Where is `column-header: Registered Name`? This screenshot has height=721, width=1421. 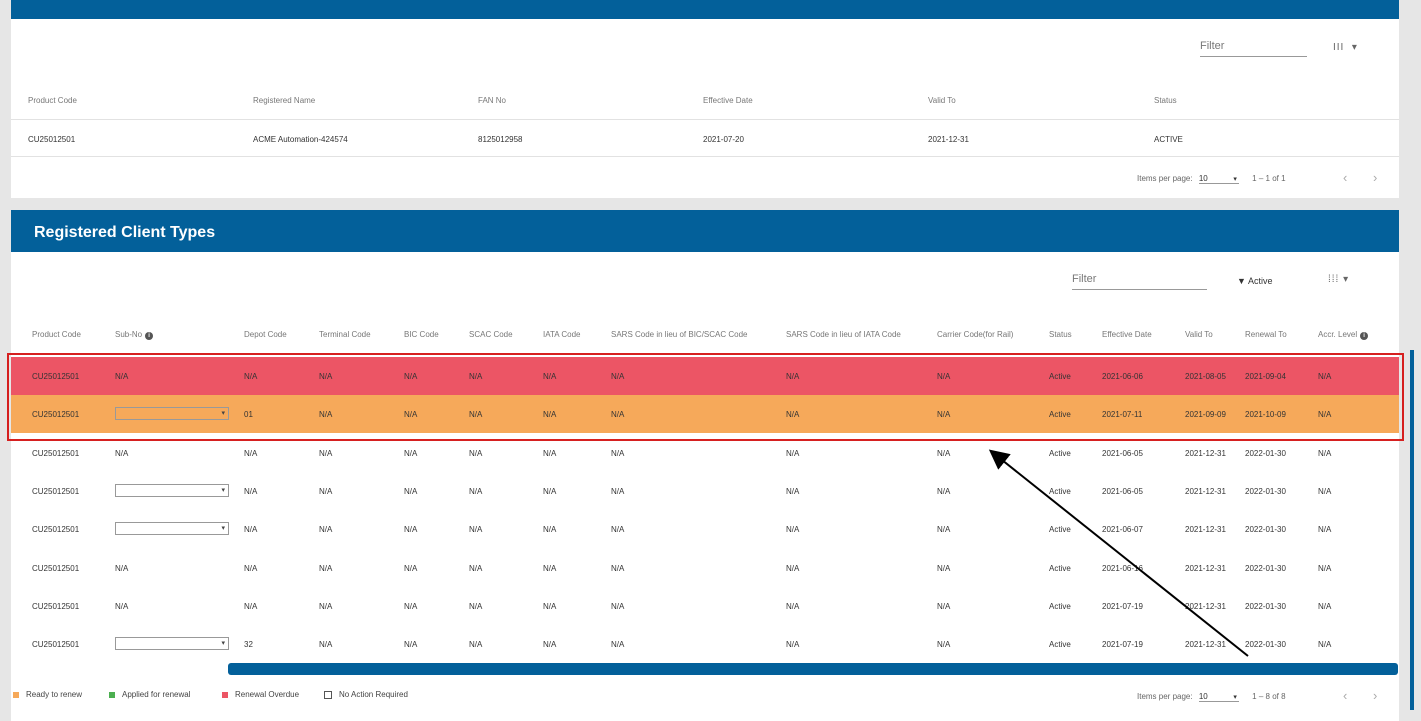
column-header: Registered Name is located at coordinates (284, 100).